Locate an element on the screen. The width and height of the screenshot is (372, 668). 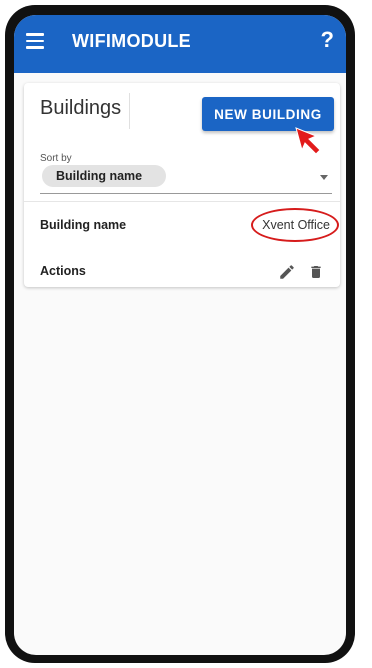
app-bar: WIFIMODULE ? is located at coordinates (180, 44).